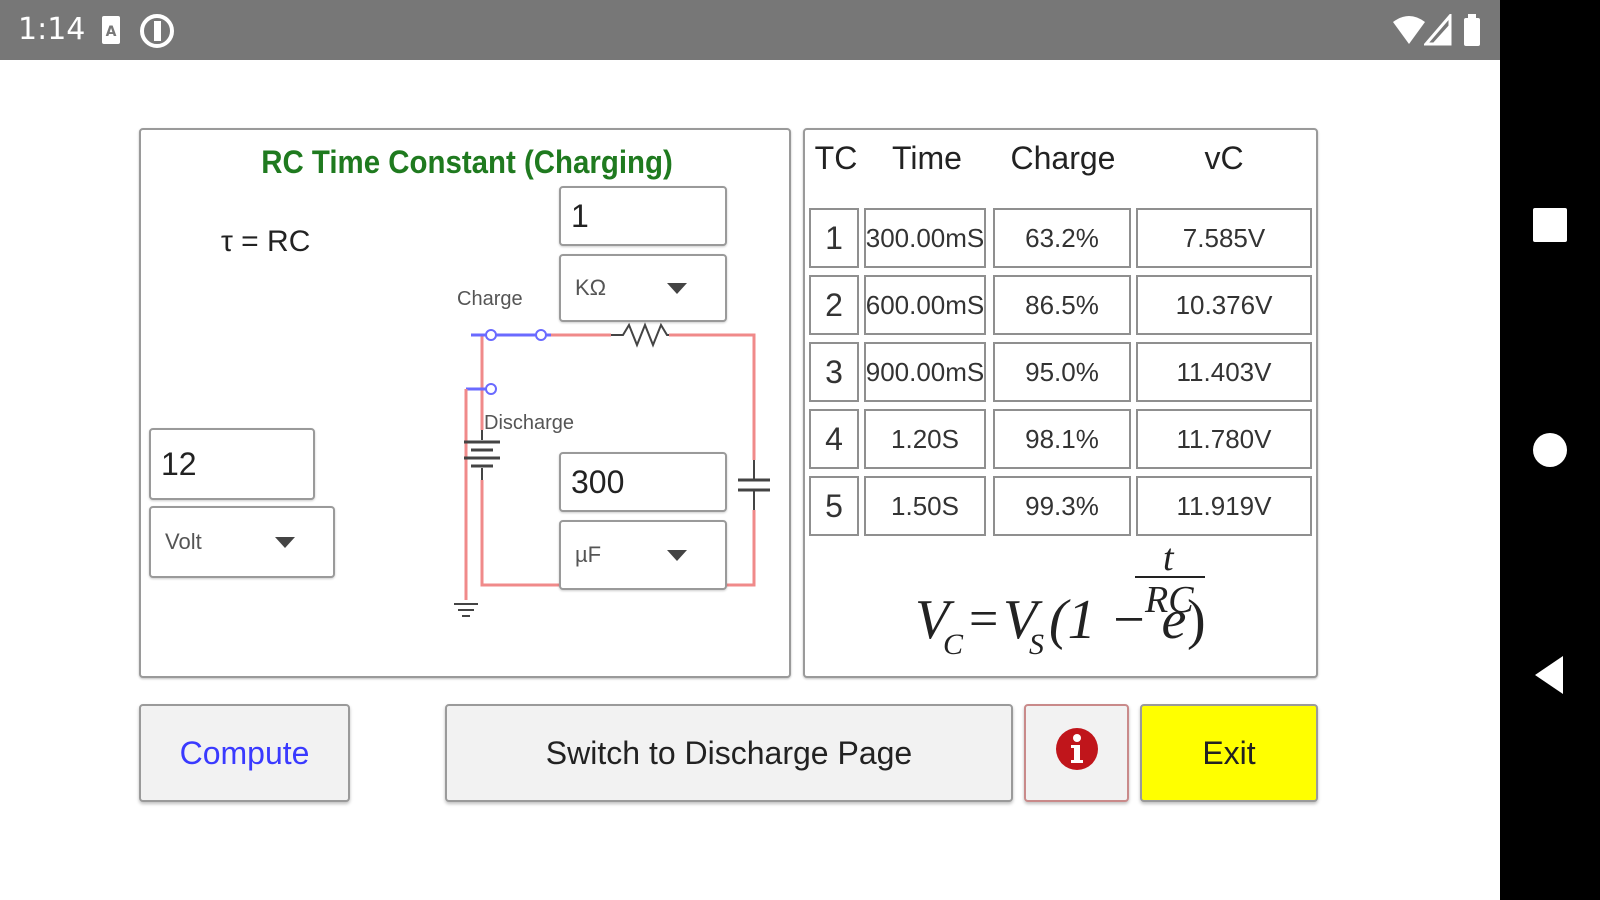 This screenshot has height=900, width=1600. Describe the element at coordinates (925, 305) in the screenshot. I see `time-cell: 600.00mS` at that location.